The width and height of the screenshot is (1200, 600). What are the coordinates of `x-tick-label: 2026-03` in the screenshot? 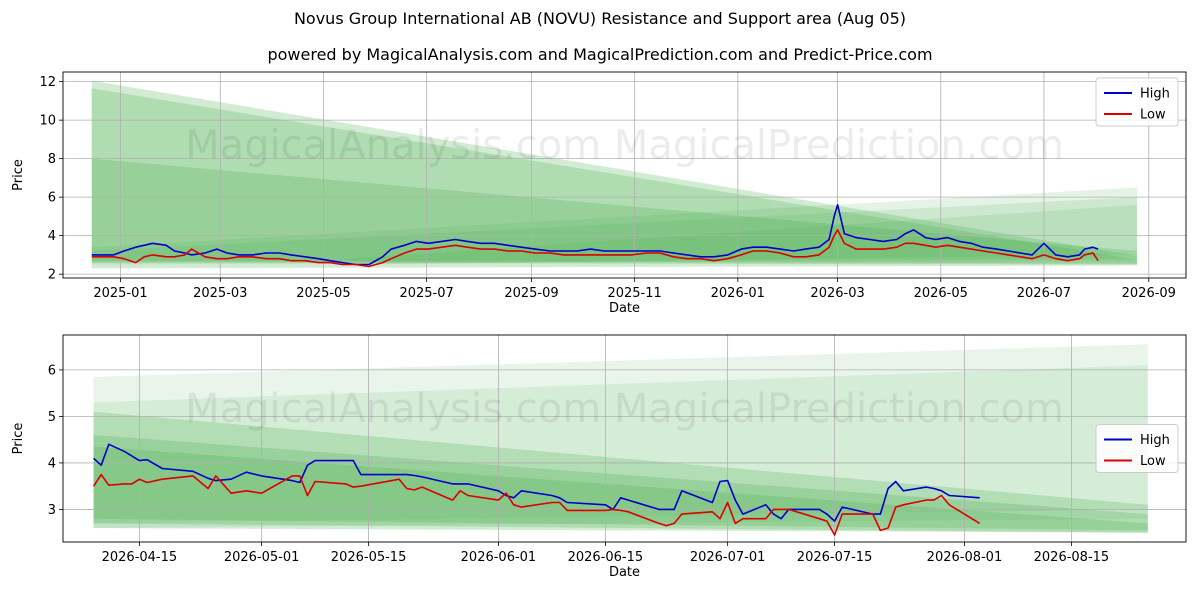 It's located at (837, 293).